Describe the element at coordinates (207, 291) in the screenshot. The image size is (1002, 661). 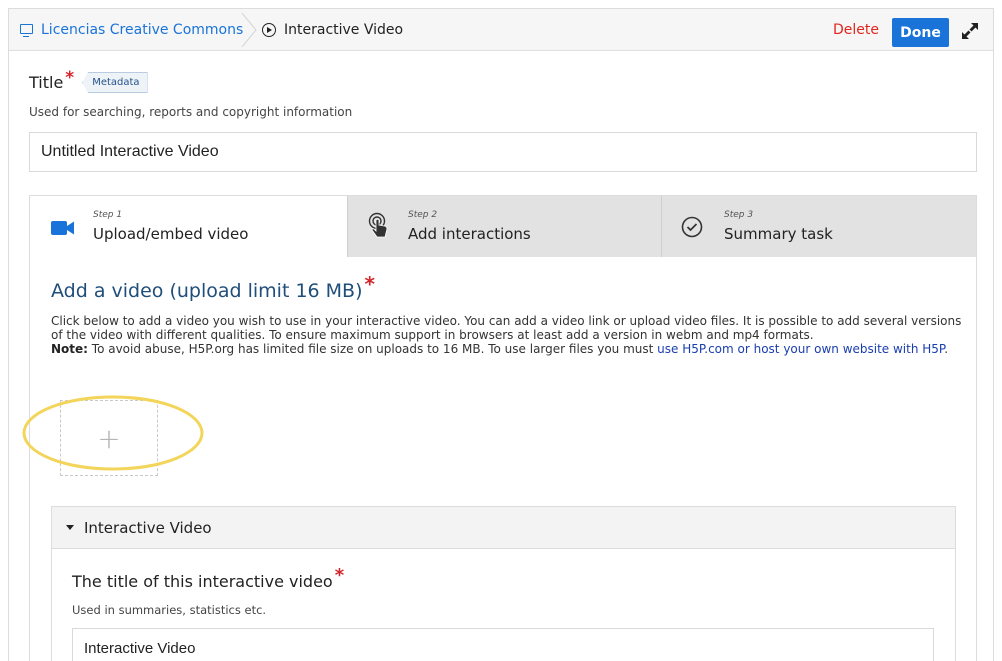
I see `video-heading-text: Add a video (upload limit 16 MB)` at that location.